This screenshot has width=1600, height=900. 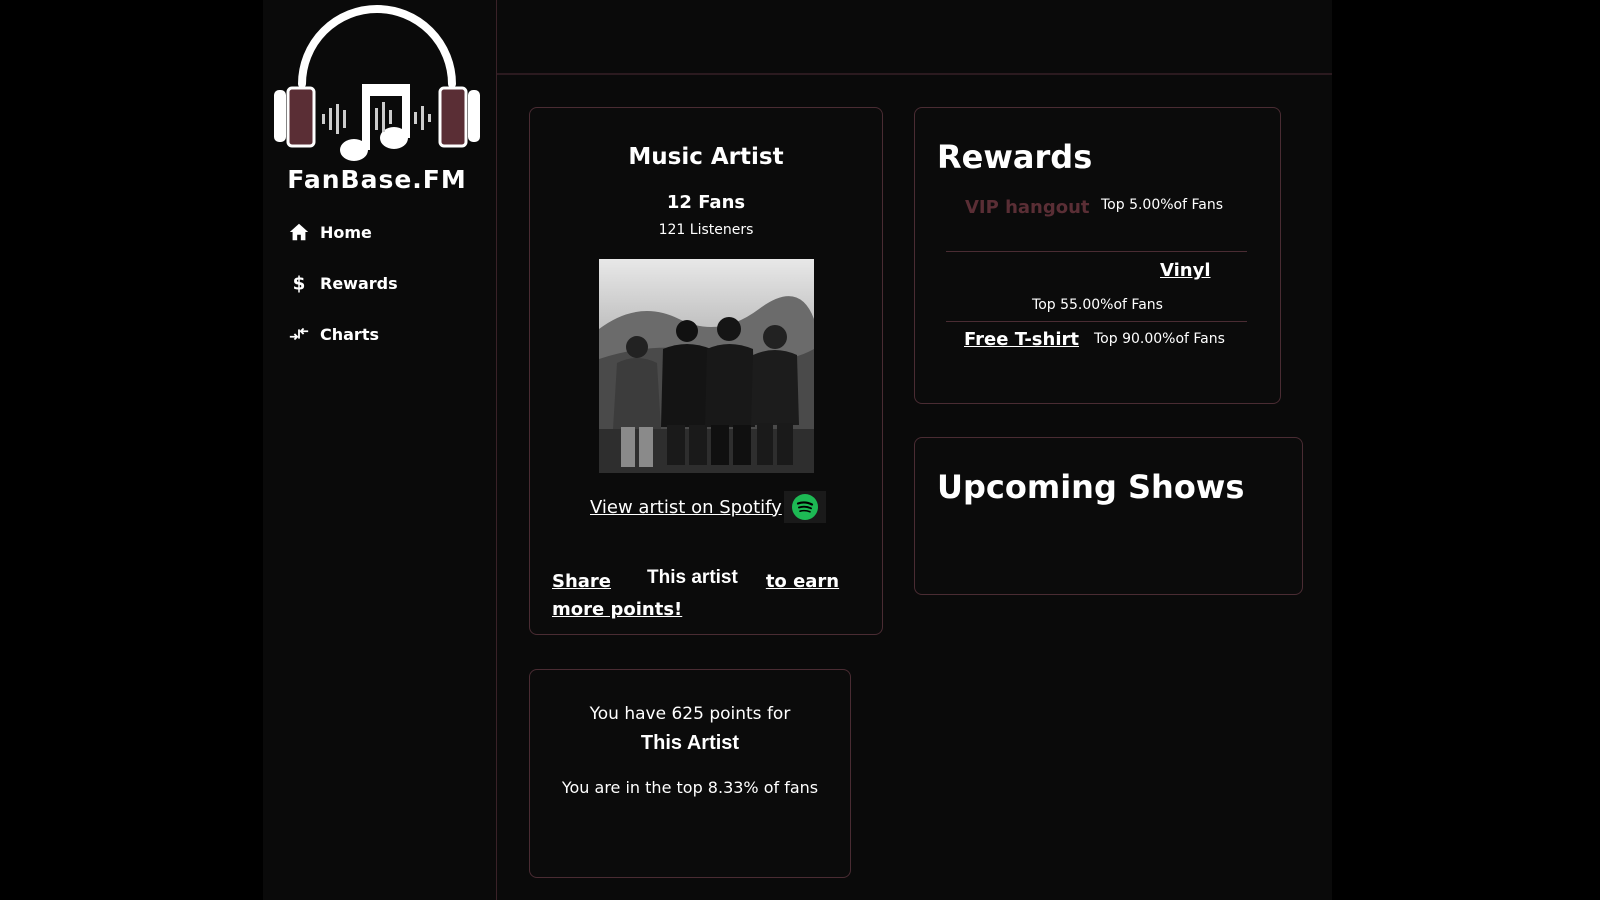 I want to click on reward-vip-hangout: VIP hangout, so click(x=1027, y=207).